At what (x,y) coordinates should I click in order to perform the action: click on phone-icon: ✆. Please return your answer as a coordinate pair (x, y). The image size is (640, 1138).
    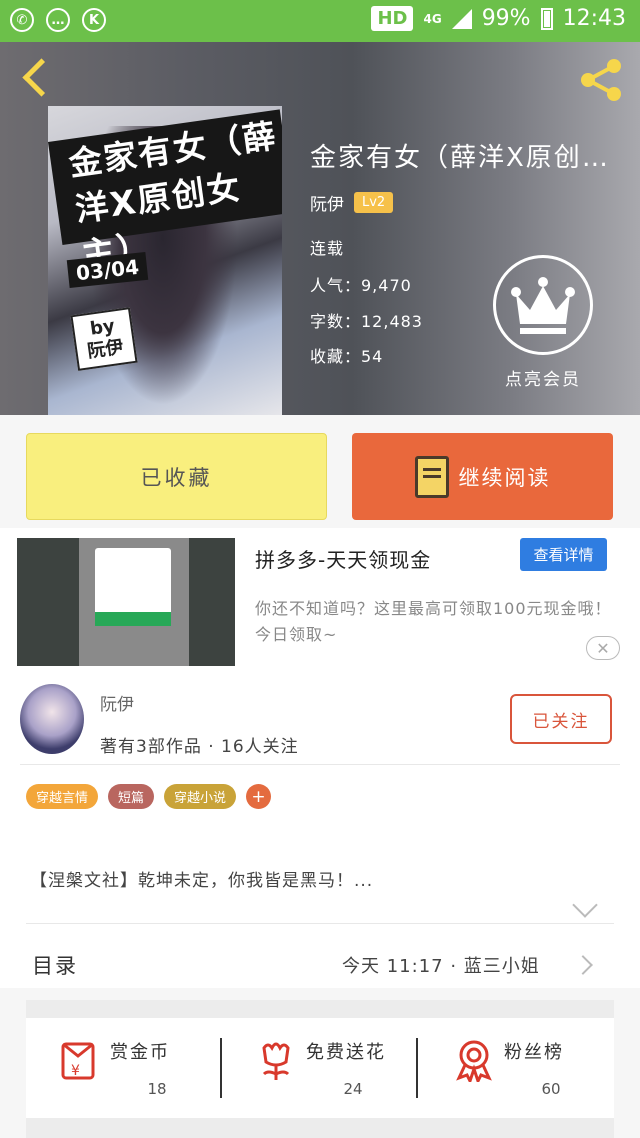
    Looking at the image, I should click on (22, 20).